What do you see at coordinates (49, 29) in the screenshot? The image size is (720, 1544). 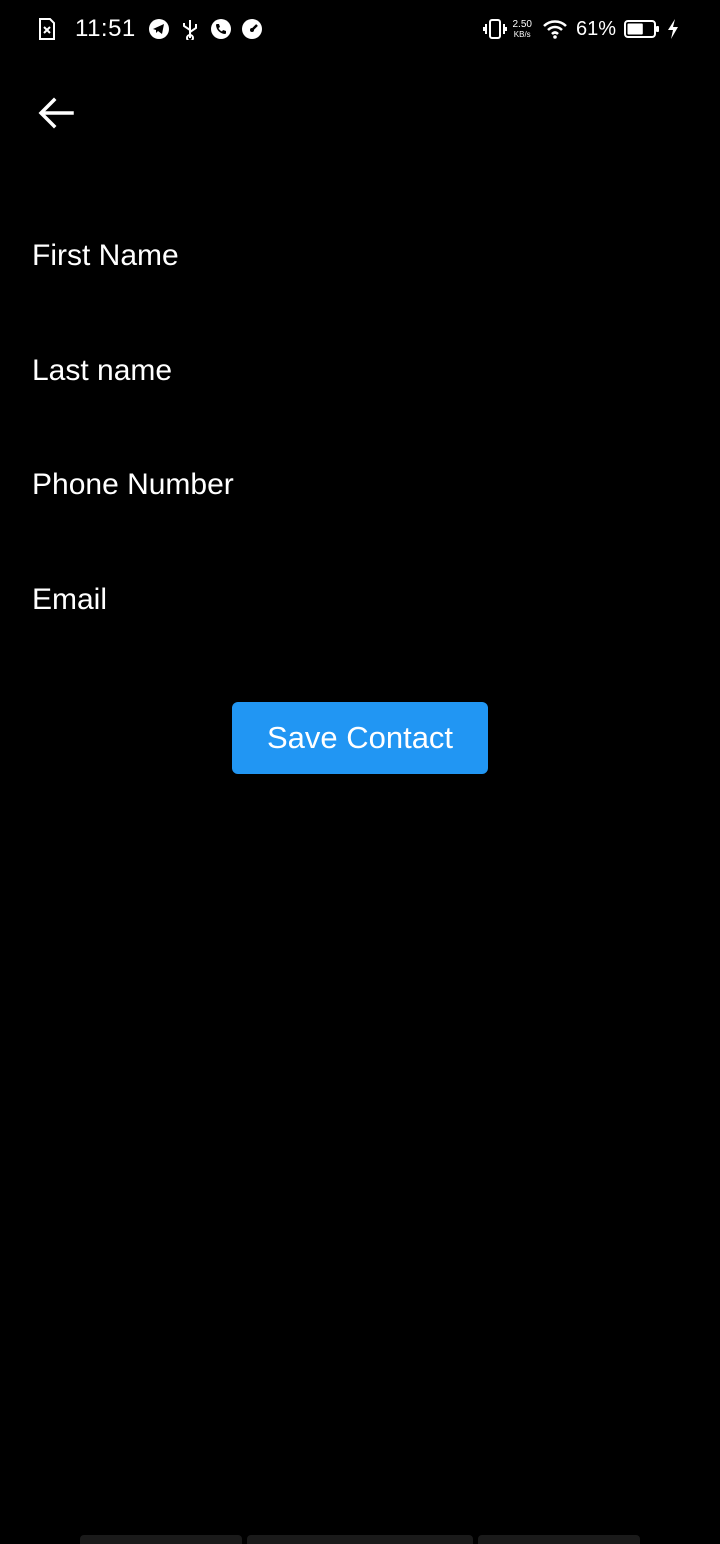 I see `sim-error-icon` at bounding box center [49, 29].